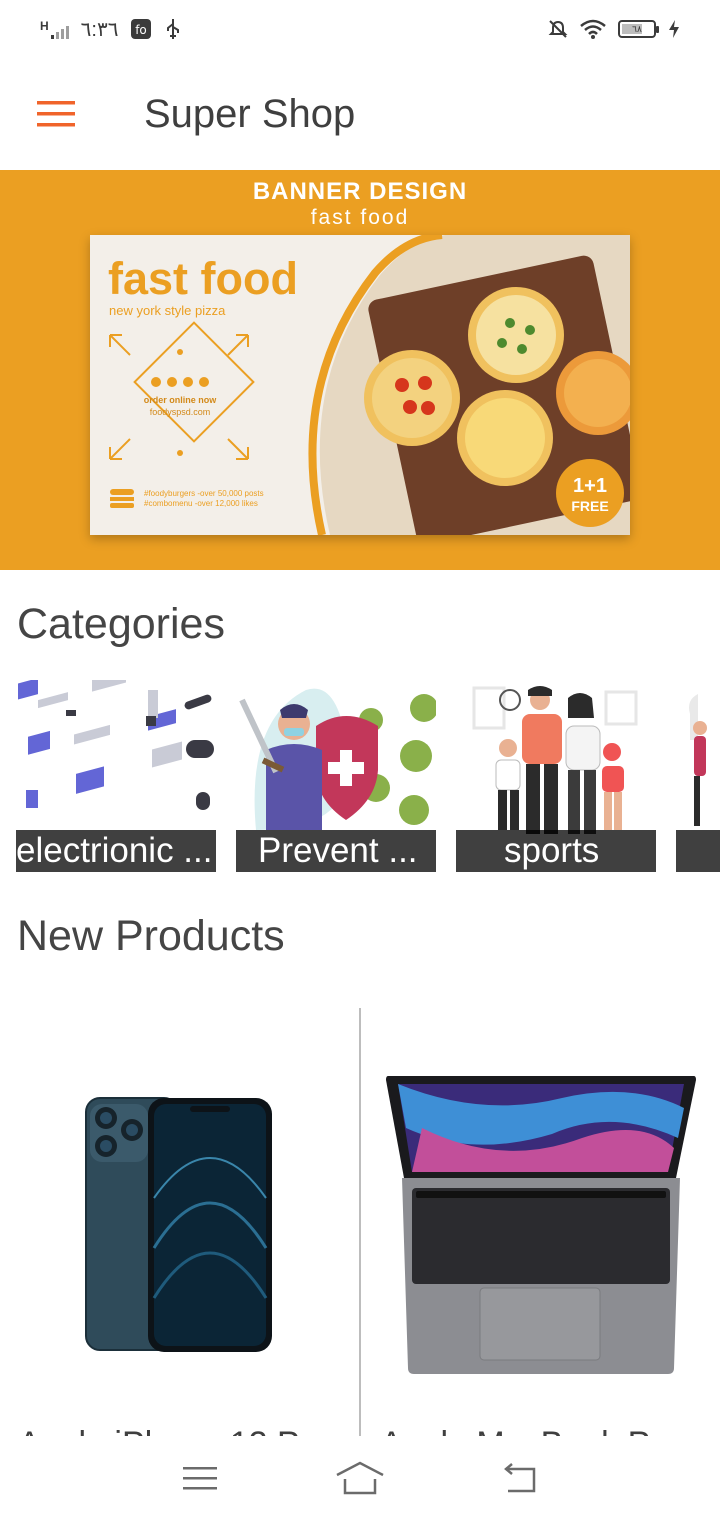 The width and height of the screenshot is (720, 1520). What do you see at coordinates (698, 851) in the screenshot?
I see `category-label` at bounding box center [698, 851].